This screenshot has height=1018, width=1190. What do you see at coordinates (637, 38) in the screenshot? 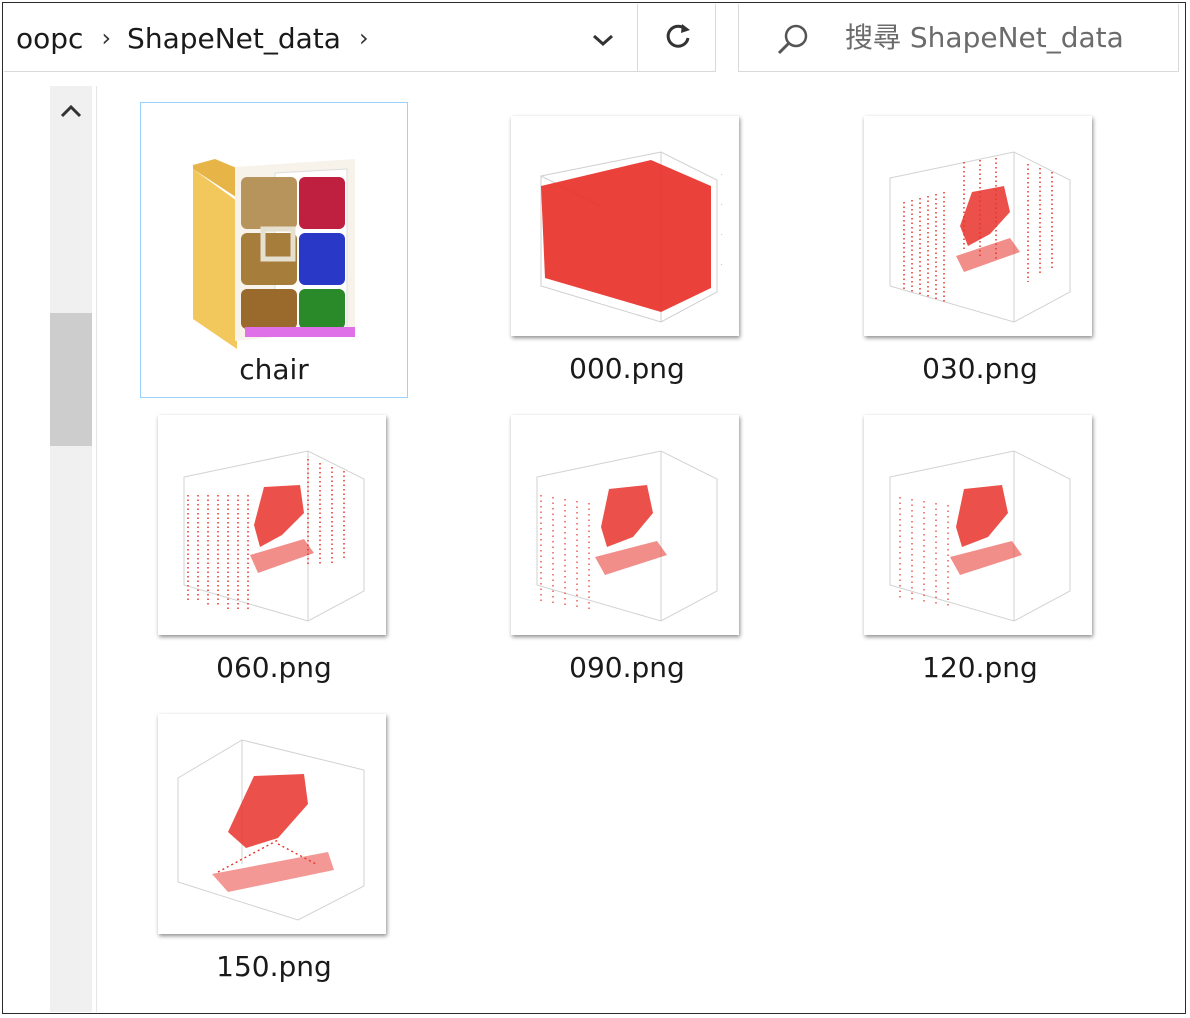
I see `address-divider` at bounding box center [637, 38].